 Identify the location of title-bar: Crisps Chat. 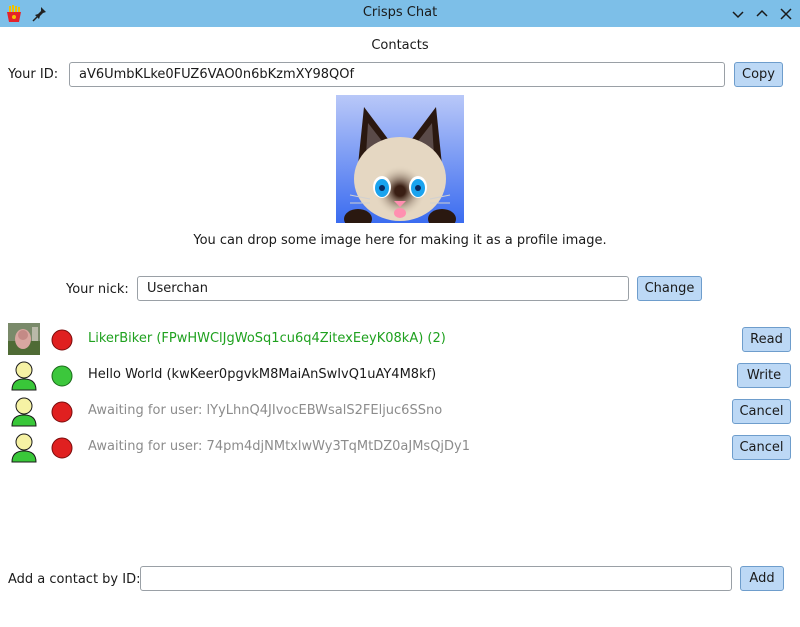
(400, 13).